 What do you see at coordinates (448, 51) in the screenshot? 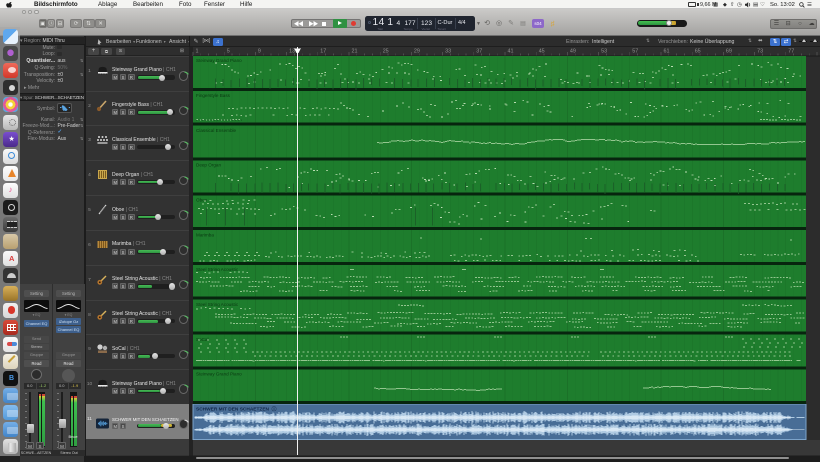
I see `svg-text: 33` at bounding box center [448, 51].